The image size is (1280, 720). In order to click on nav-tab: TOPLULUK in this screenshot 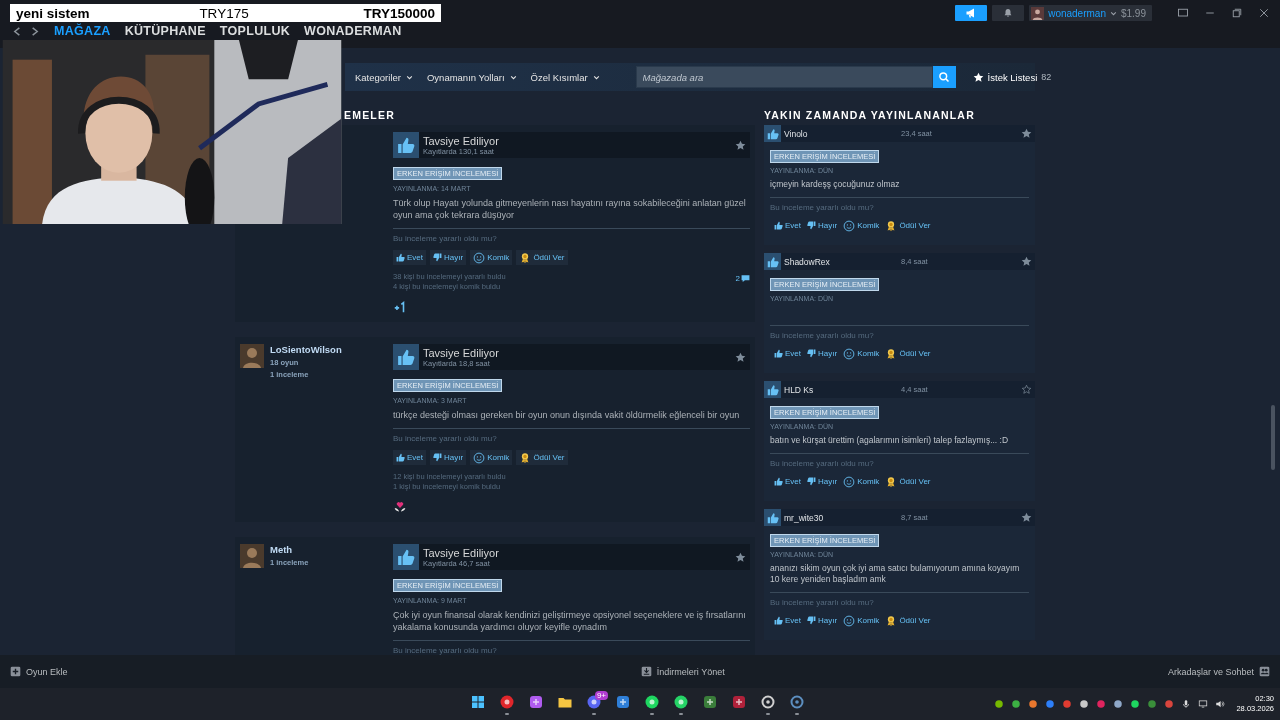, I will do `click(255, 31)`.